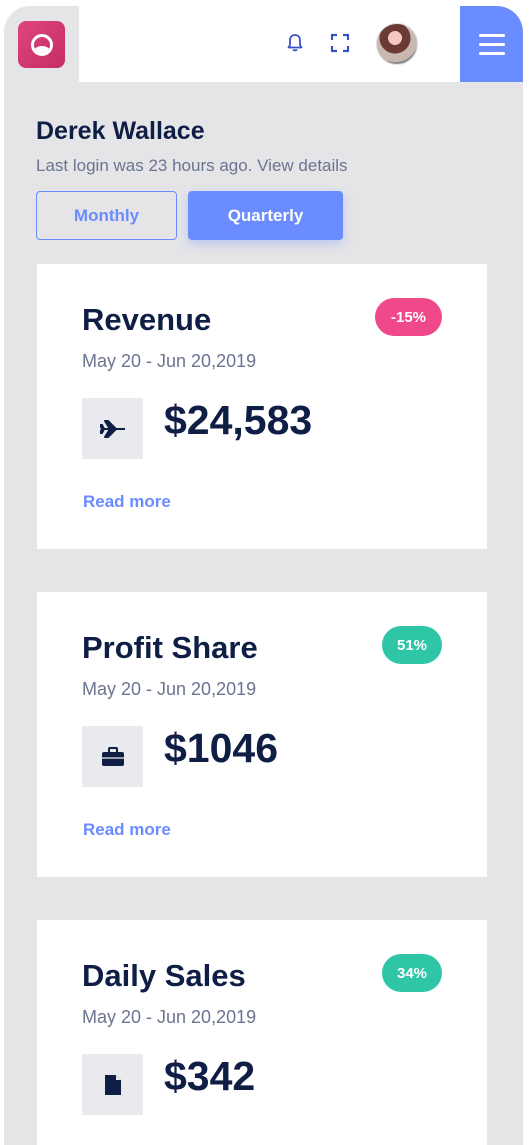 Image resolution: width=531 pixels, height=1145 pixels. Describe the element at coordinates (265, 215) in the screenshot. I see `quarterly-toggle-button: Quarterly` at that location.